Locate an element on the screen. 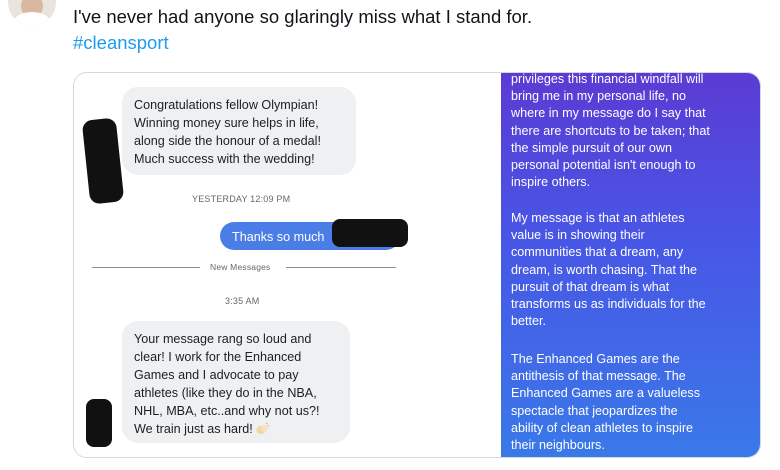 The height and width of the screenshot is (470, 780). statement-line: value is in showing their is located at coordinates (578, 235).